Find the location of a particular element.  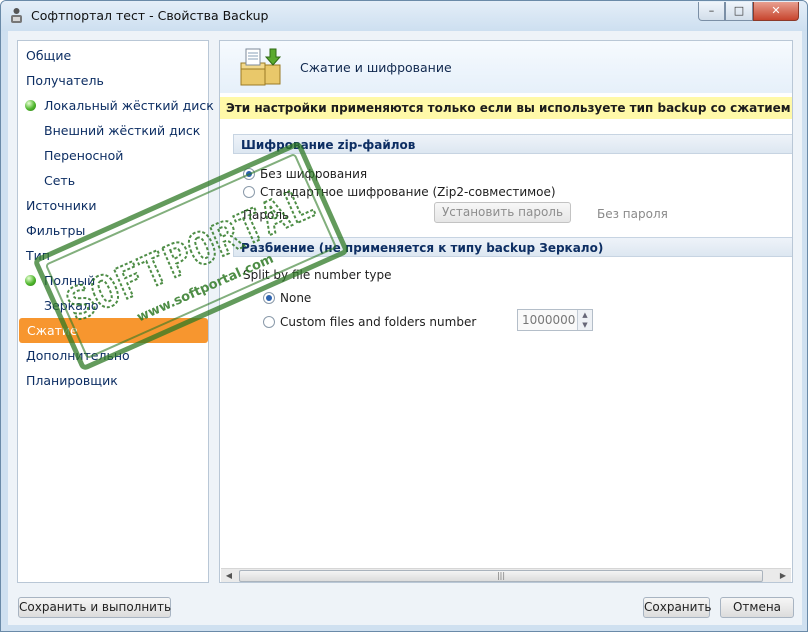

window-title: Софтпортал тест - Свойства Backup is located at coordinates (150, 15).